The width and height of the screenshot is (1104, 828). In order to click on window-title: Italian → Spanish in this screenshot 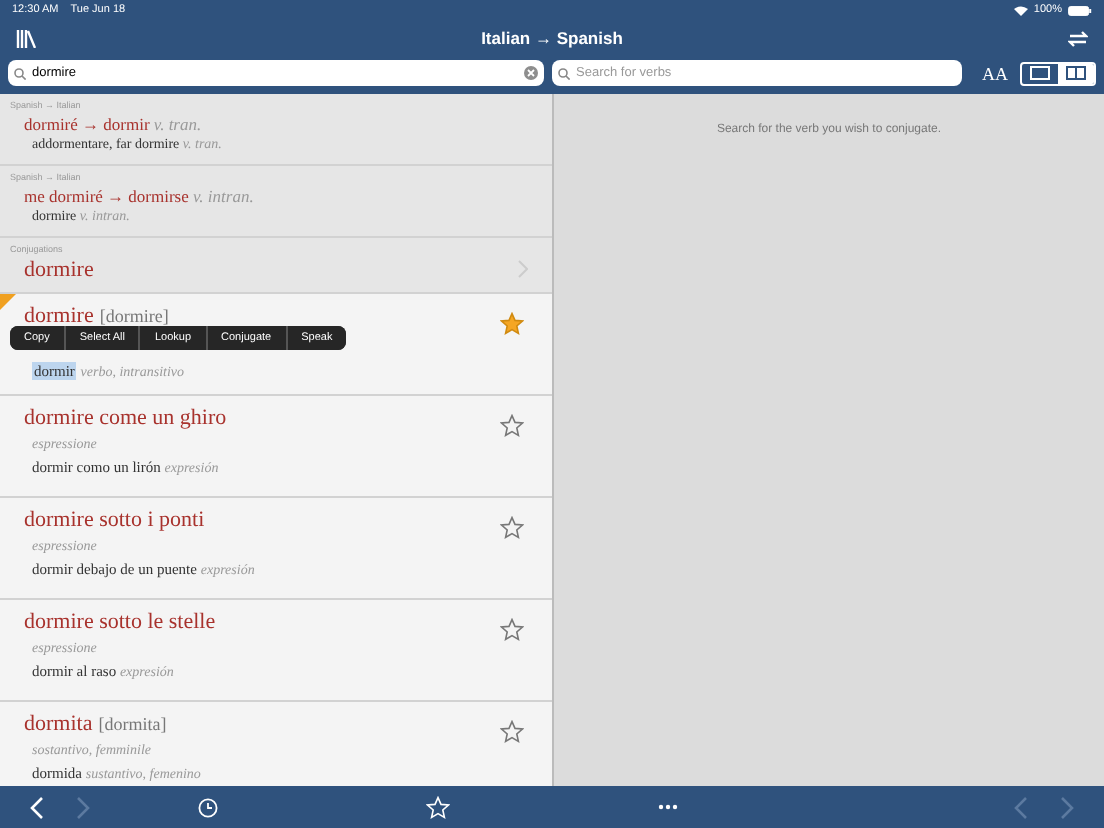, I will do `click(552, 38)`.